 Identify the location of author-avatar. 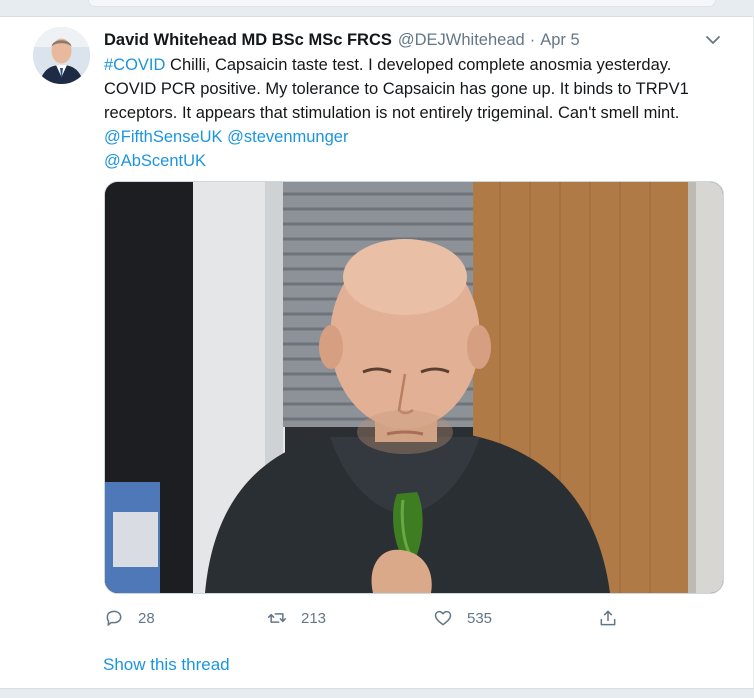
(61, 55).